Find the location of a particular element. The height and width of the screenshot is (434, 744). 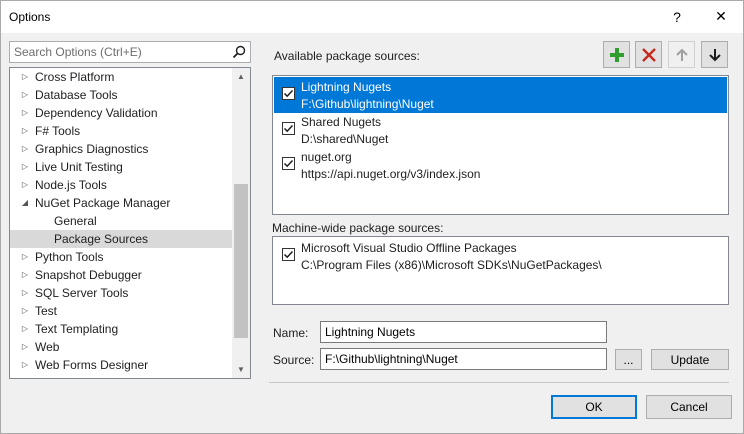

tree-item: ▷ Web Forms Designer is located at coordinates (121, 365).